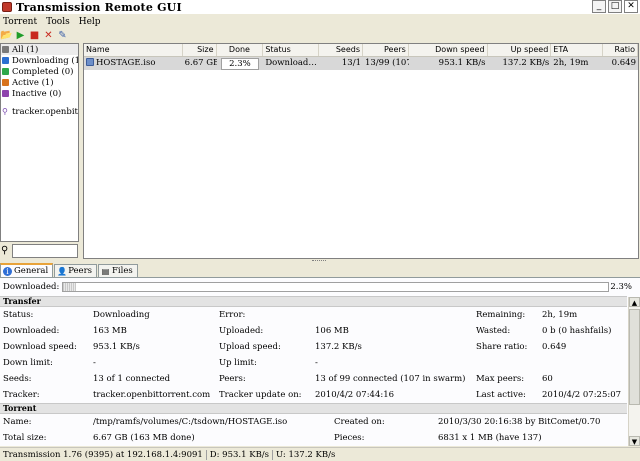  I want to click on scroll-down-arrow-icon: ▼, so click(634, 441).